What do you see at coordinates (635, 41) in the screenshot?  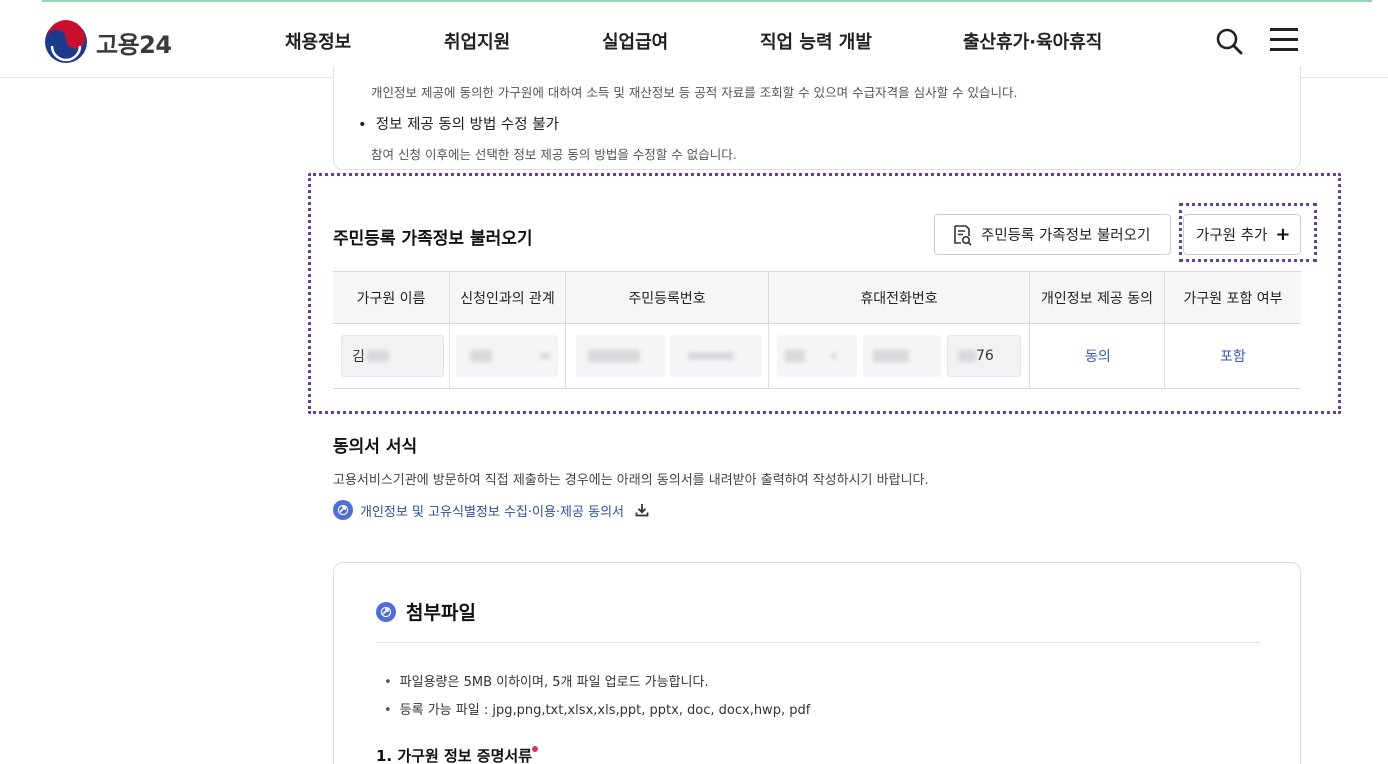 I see `nav-item-unemployment-benefit: 실업급여` at bounding box center [635, 41].